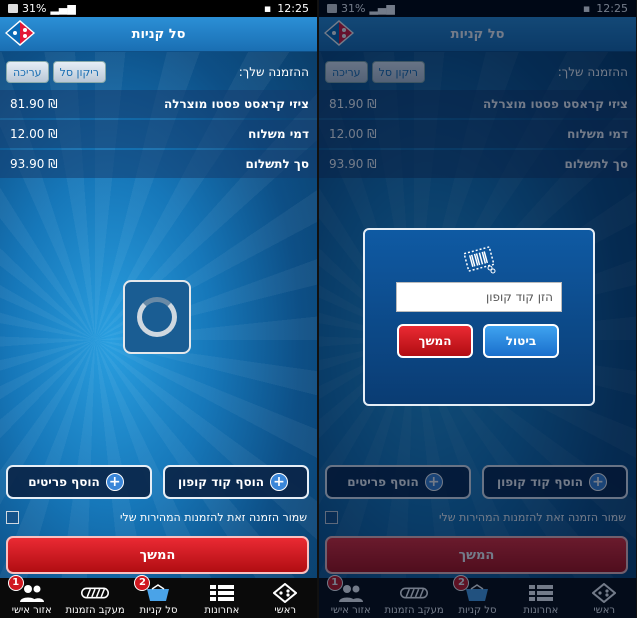 This screenshot has width=637, height=618. Describe the element at coordinates (285, 610) in the screenshot. I see `nav-label: ראשי` at that location.